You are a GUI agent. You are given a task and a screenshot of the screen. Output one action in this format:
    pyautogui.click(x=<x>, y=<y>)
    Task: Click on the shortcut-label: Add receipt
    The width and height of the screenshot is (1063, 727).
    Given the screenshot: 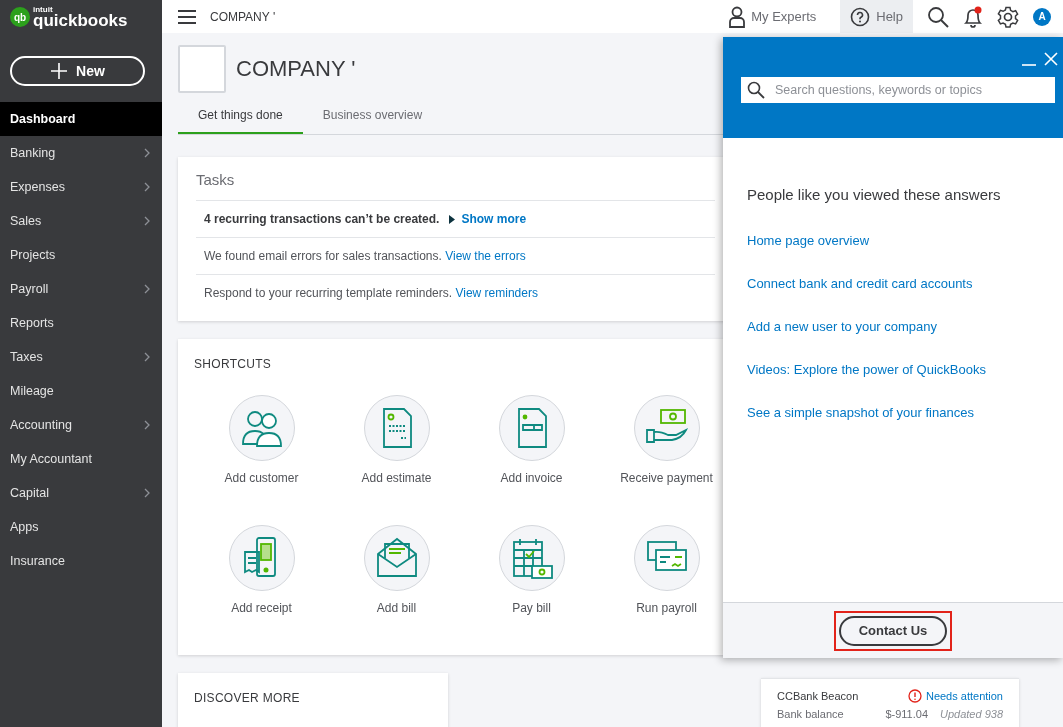 What is the action you would take?
    pyautogui.click(x=261, y=608)
    